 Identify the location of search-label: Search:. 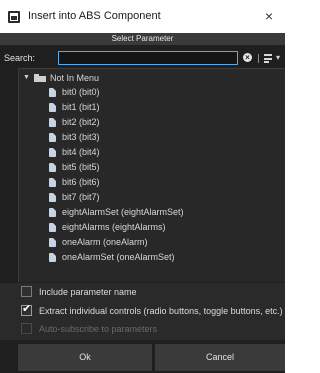
(20, 58).